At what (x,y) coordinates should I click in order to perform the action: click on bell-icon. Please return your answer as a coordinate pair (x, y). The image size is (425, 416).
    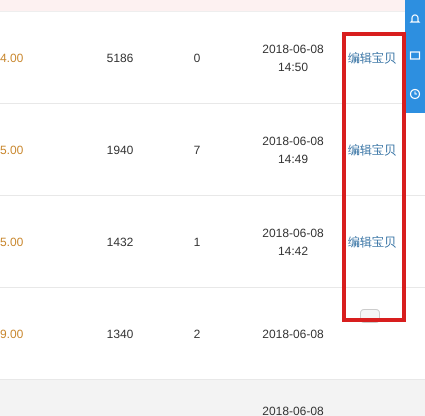
    Looking at the image, I should click on (415, 18).